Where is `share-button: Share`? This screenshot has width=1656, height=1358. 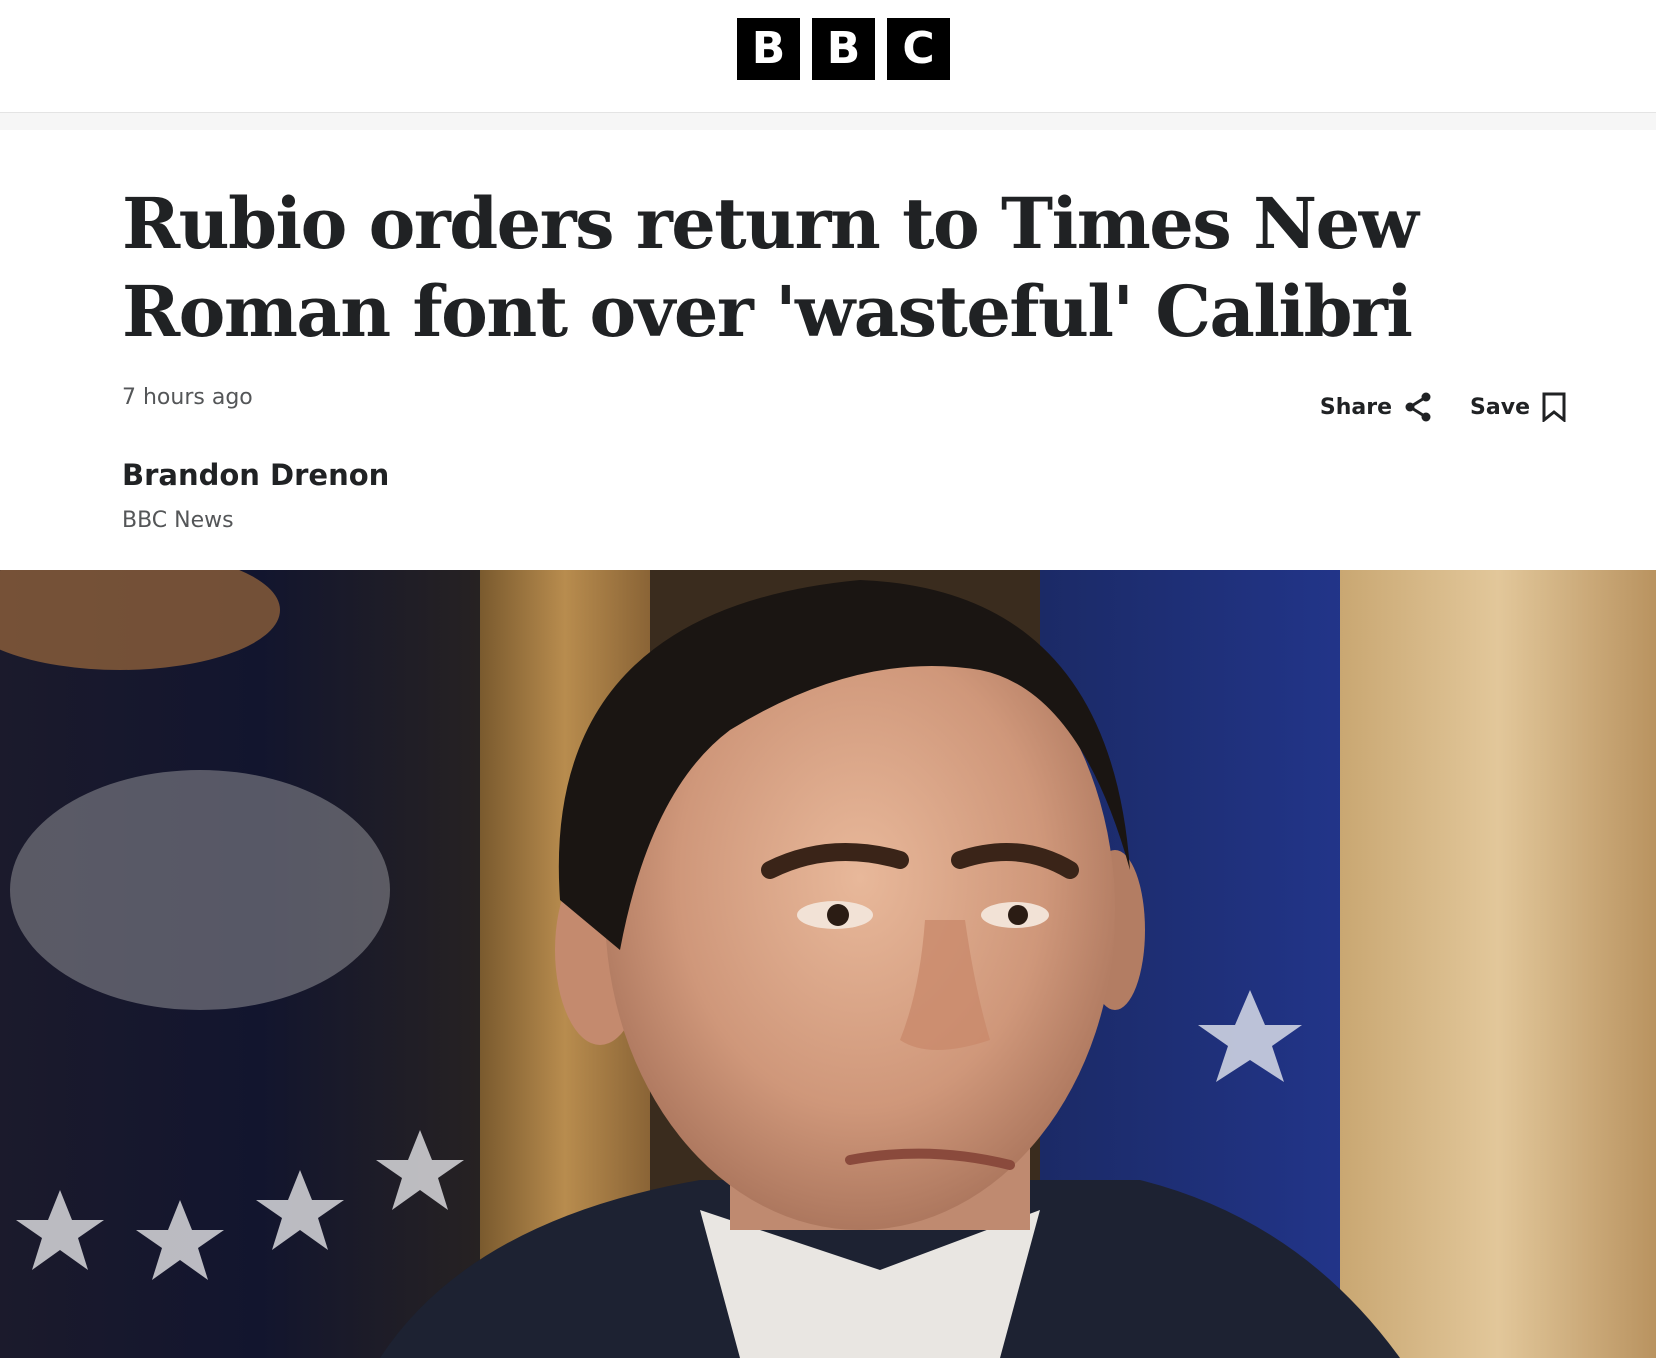
share-button: Share is located at coordinates (1376, 407).